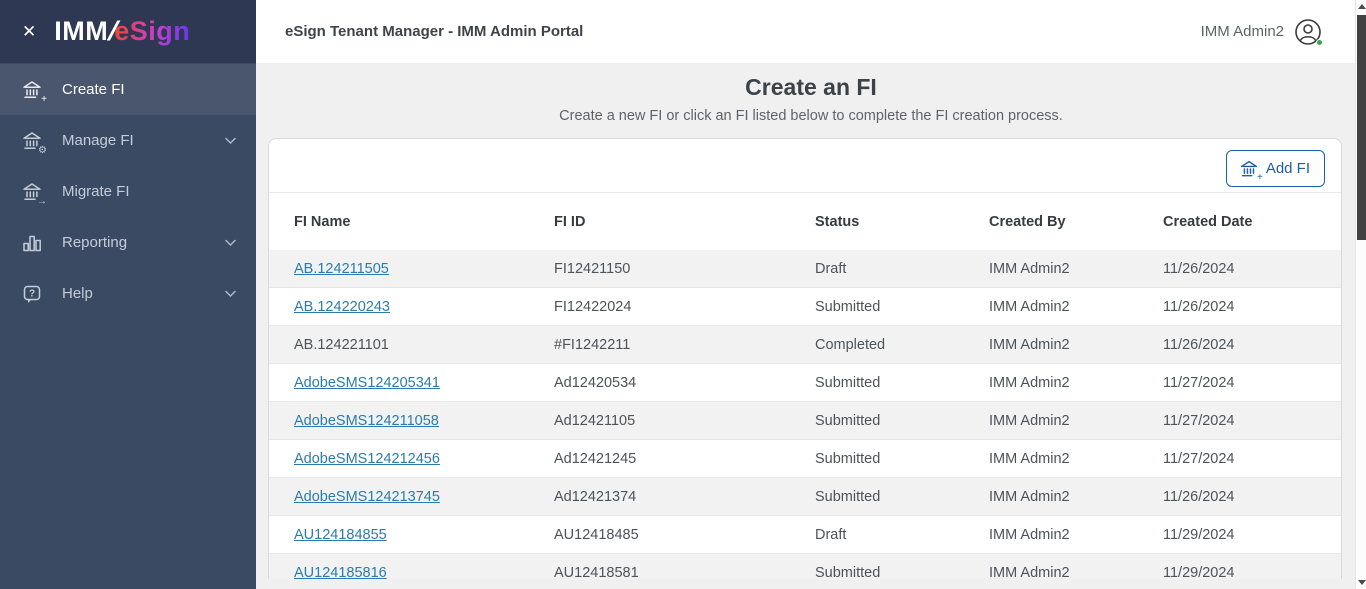  Describe the element at coordinates (341, 269) in the screenshot. I see `fi-name-link: AB.124211505` at that location.